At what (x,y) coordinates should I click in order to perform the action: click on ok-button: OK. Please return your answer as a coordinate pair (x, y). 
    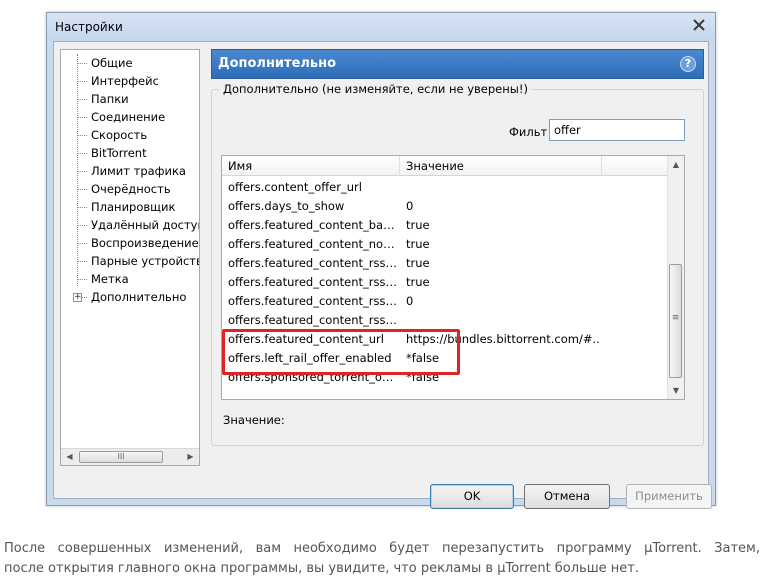
    Looking at the image, I should click on (472, 496).